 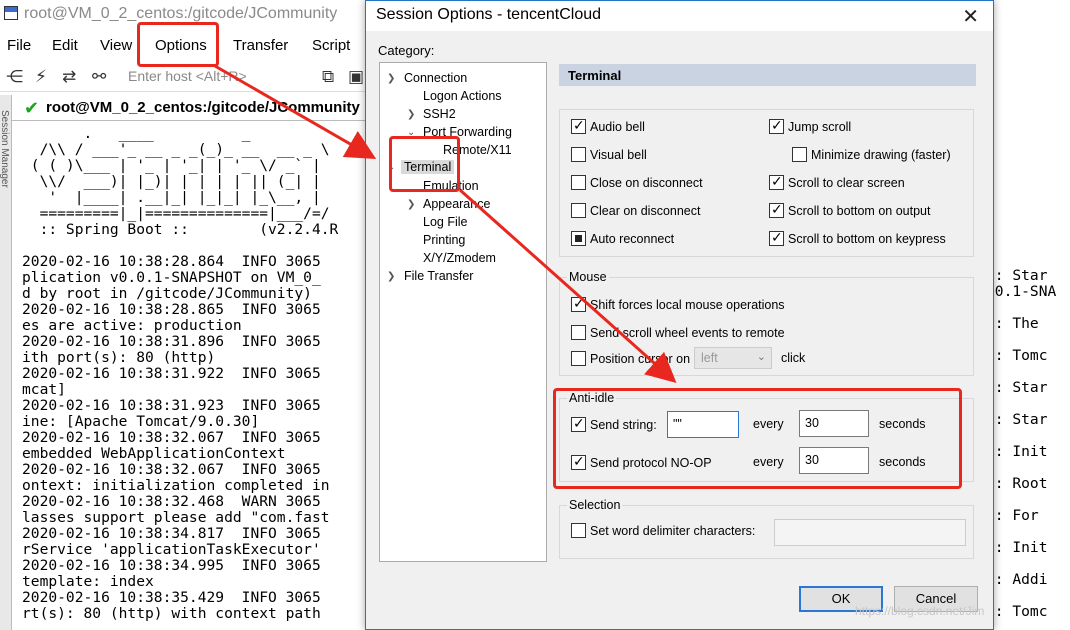 I want to click on terminal-right-line: : The, so click(x=1012, y=323).